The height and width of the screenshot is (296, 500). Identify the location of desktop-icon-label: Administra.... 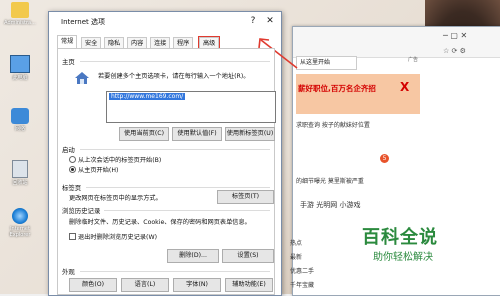
(20, 23).